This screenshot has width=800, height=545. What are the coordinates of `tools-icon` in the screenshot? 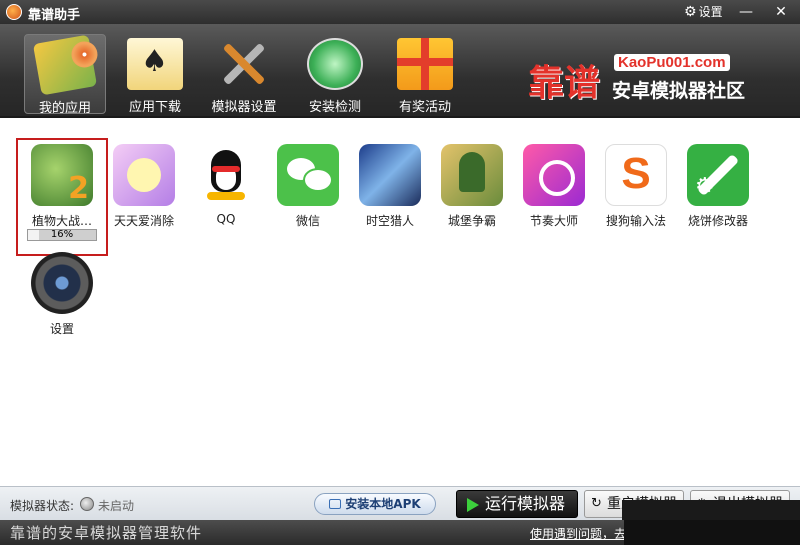 It's located at (244, 64).